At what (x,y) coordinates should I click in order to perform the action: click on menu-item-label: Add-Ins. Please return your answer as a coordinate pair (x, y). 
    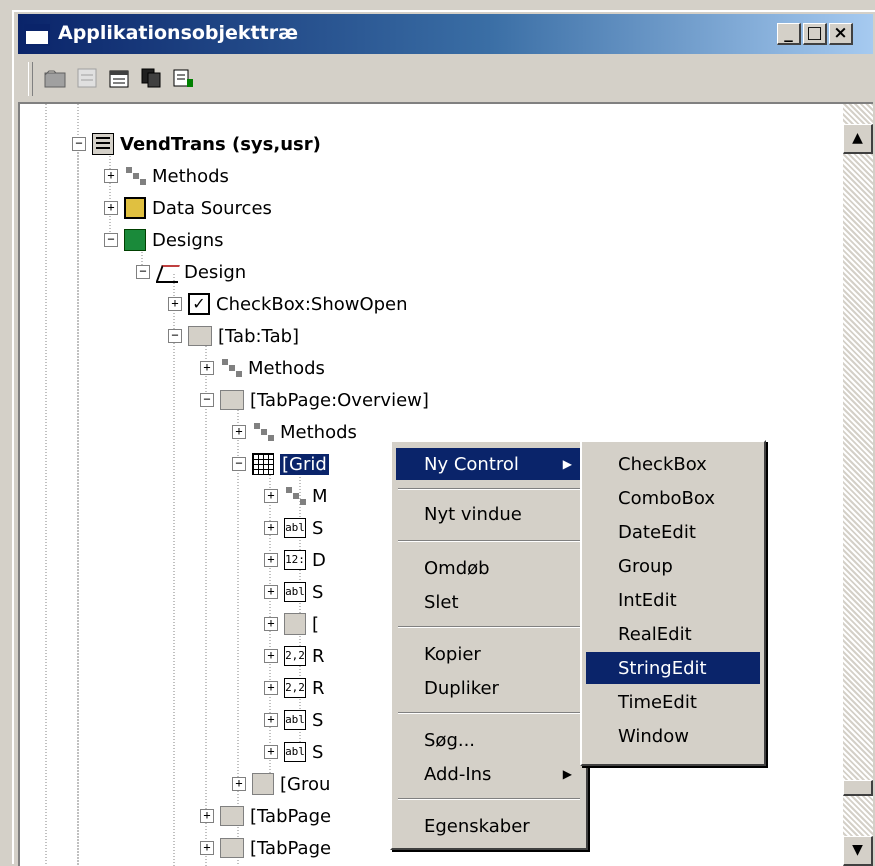
    Looking at the image, I should click on (458, 774).